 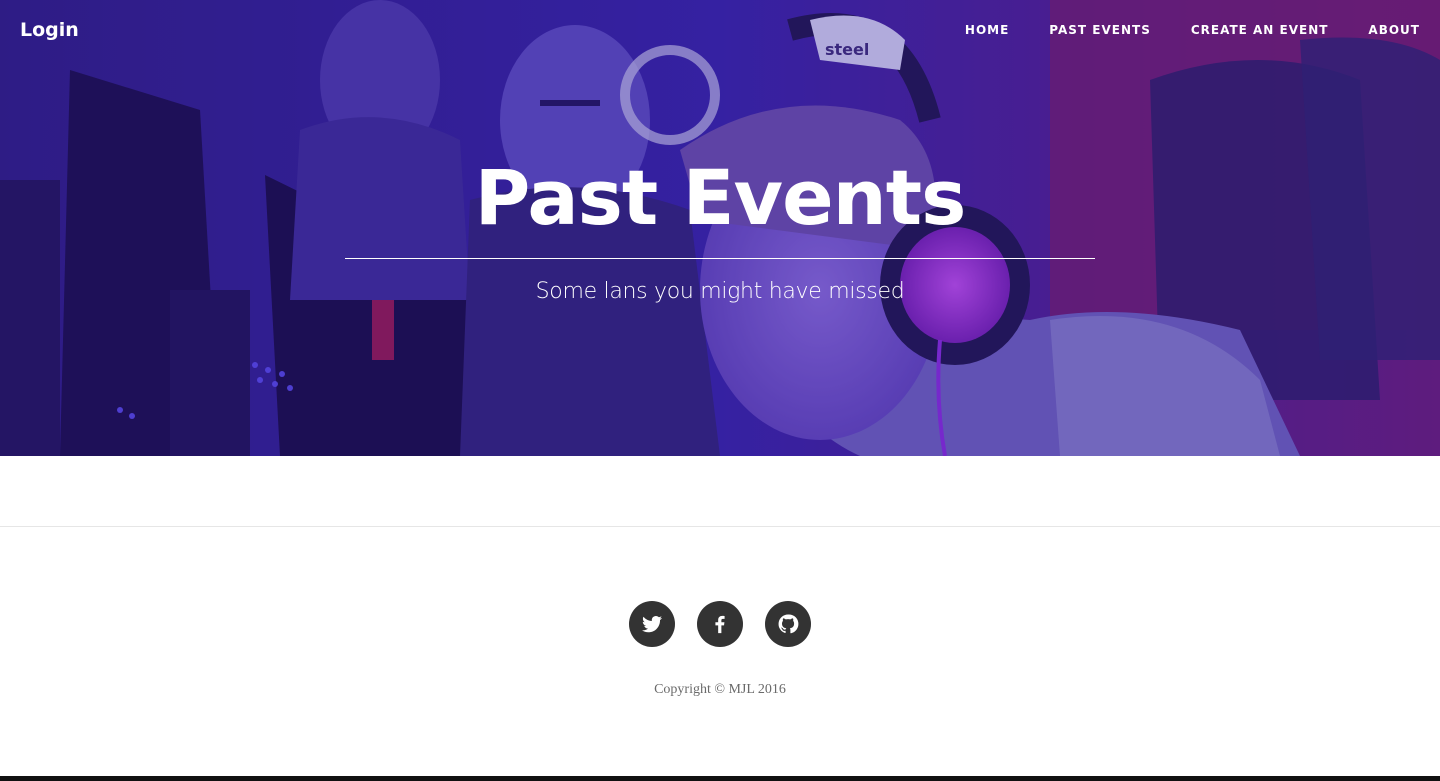 I want to click on section-divider, so click(x=720, y=526).